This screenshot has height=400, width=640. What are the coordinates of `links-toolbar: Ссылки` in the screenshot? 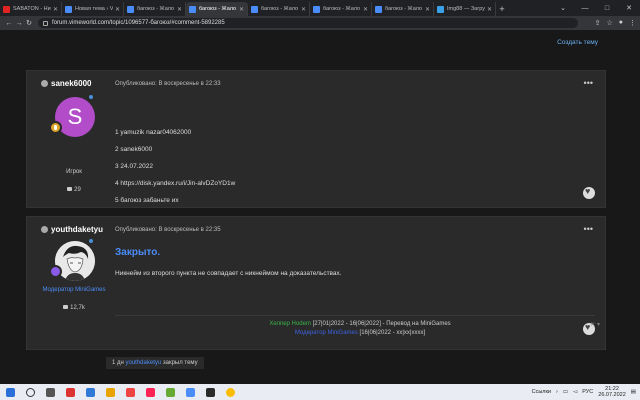 It's located at (541, 392).